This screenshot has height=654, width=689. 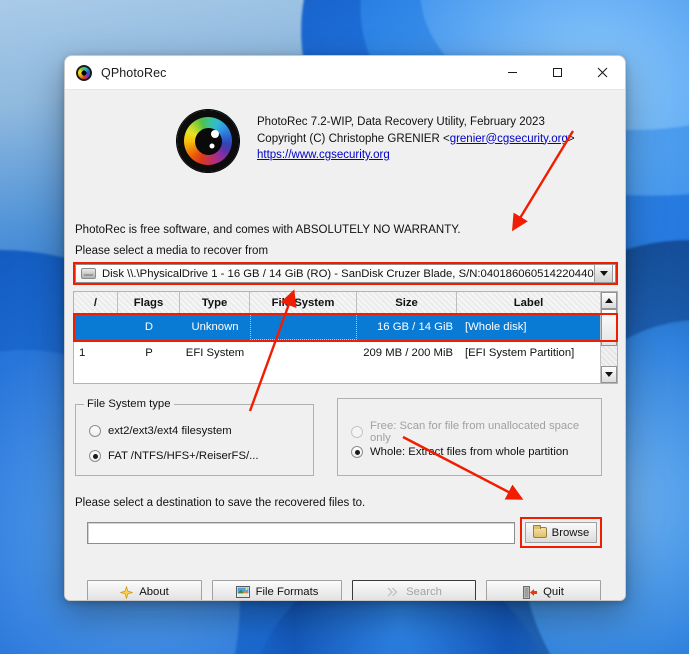 I want to click on table-row: D Unknown 16 GB / 14 GiB [Whole disk], so click(x=337, y=327).